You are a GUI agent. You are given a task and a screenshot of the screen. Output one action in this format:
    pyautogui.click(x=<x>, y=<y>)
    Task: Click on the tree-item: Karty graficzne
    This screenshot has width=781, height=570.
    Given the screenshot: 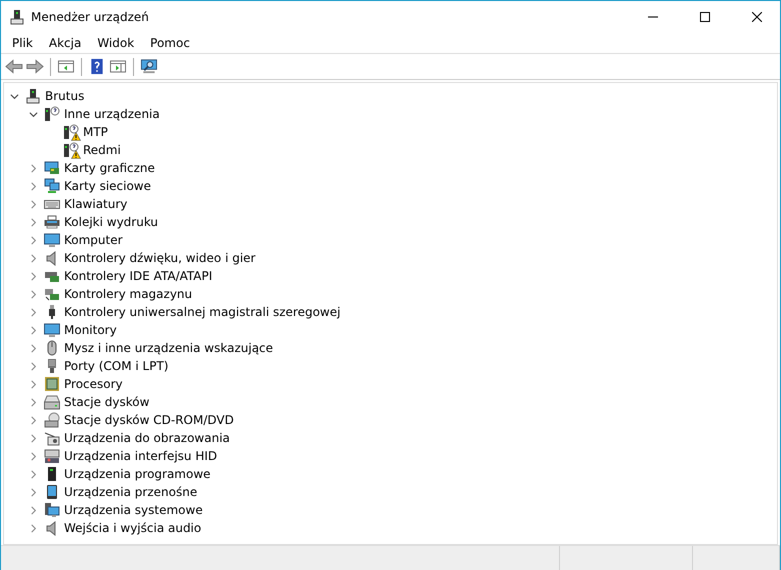 What is the action you would take?
    pyautogui.click(x=109, y=168)
    